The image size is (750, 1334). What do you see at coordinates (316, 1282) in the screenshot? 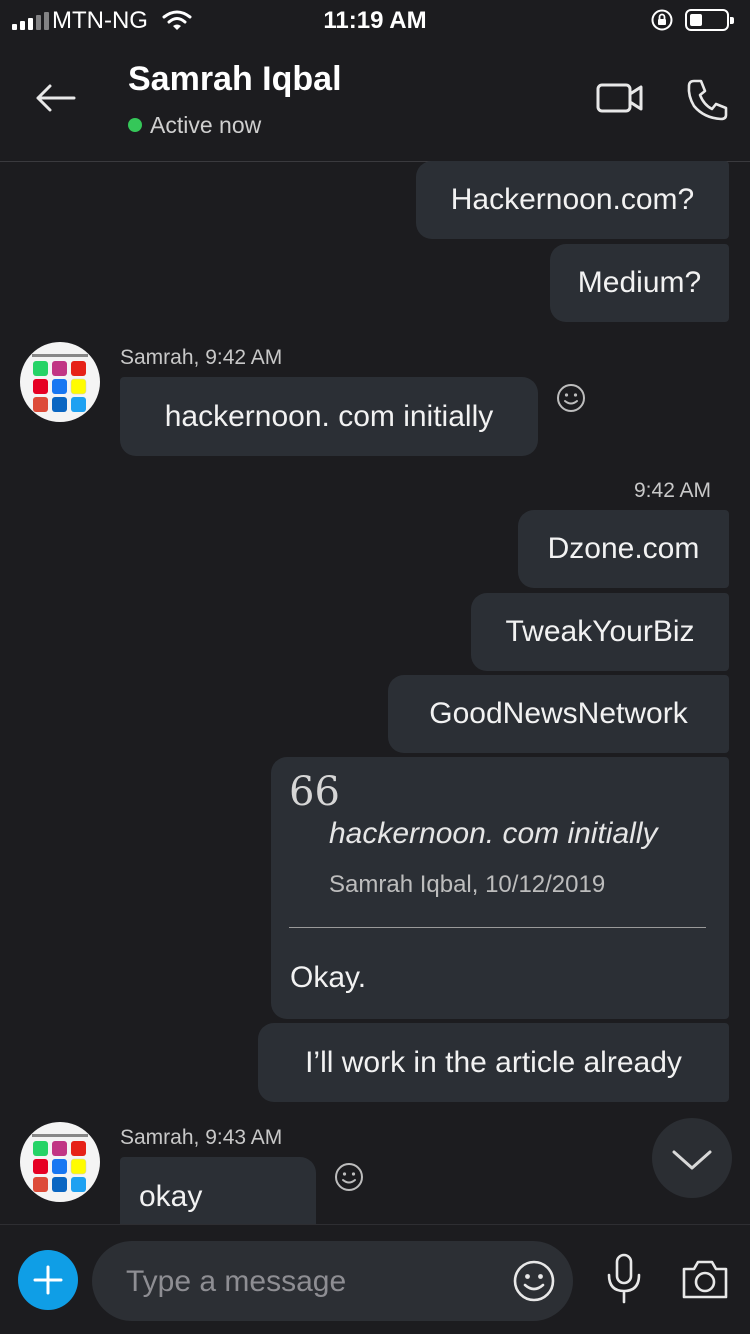
I see `message-input` at bounding box center [316, 1282].